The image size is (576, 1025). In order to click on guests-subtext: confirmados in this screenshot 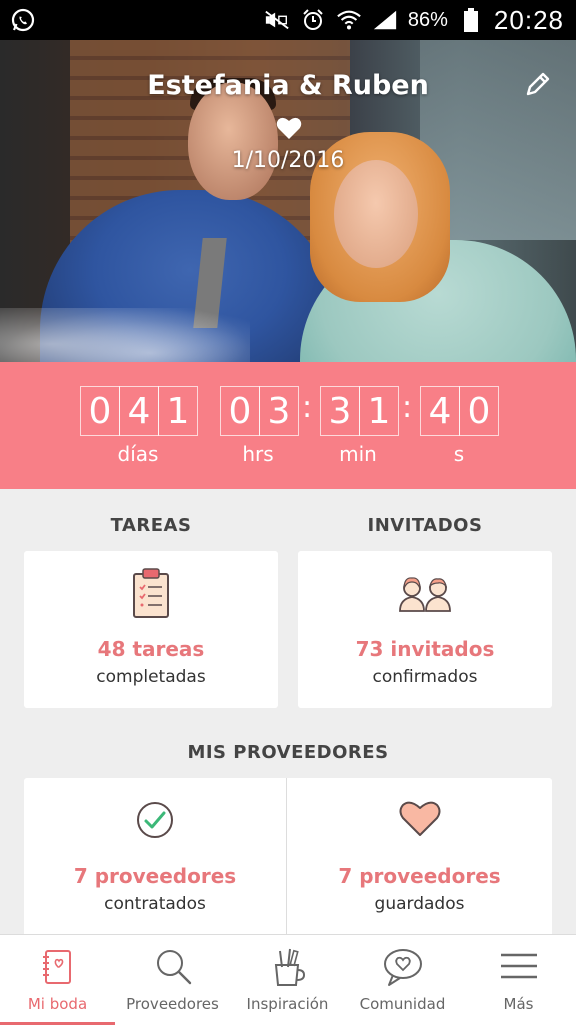, I will do `click(425, 677)`.